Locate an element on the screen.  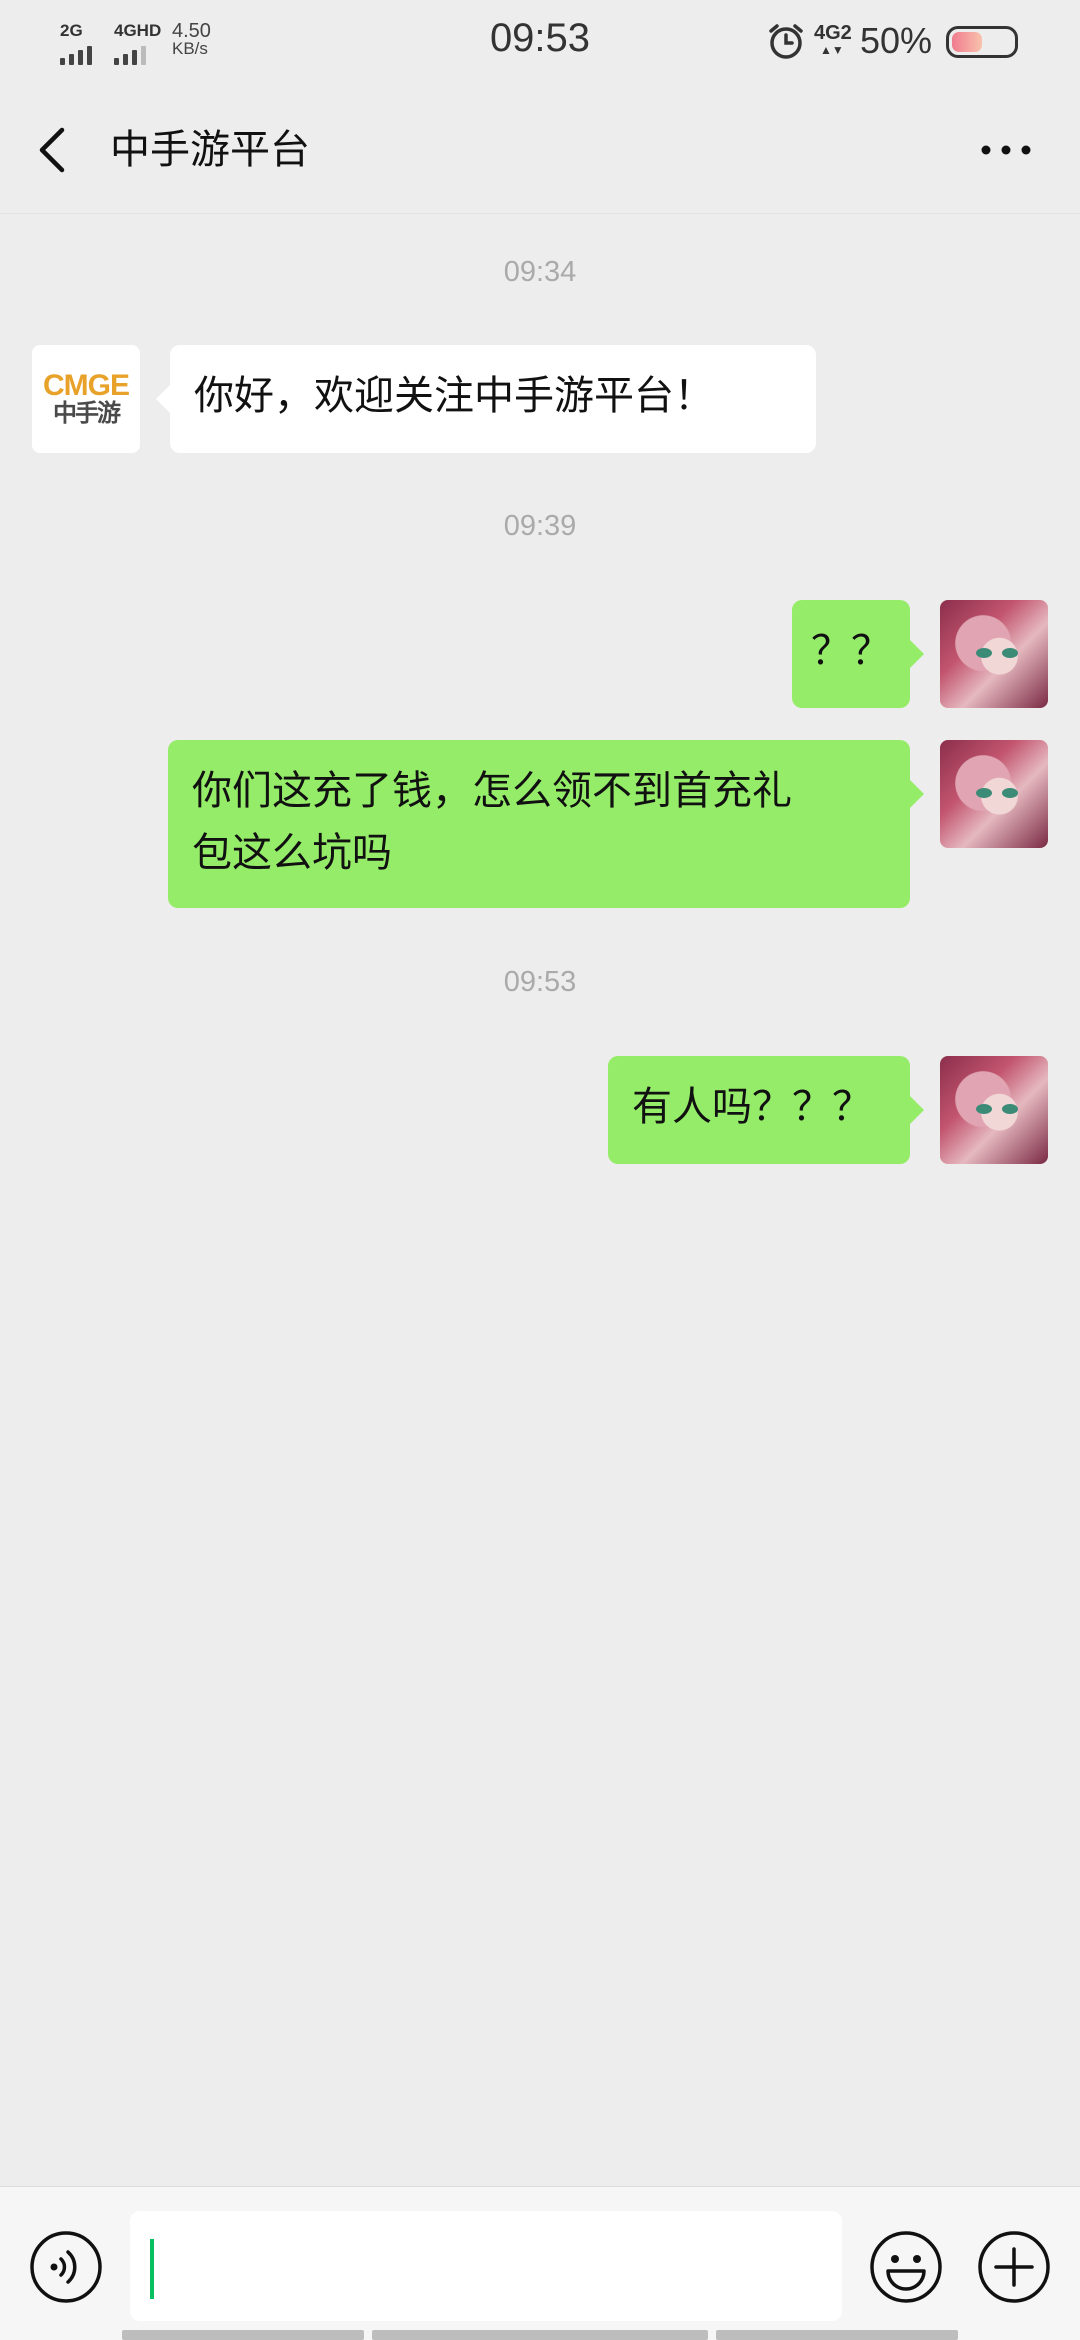
voice-icon is located at coordinates (66, 2267).